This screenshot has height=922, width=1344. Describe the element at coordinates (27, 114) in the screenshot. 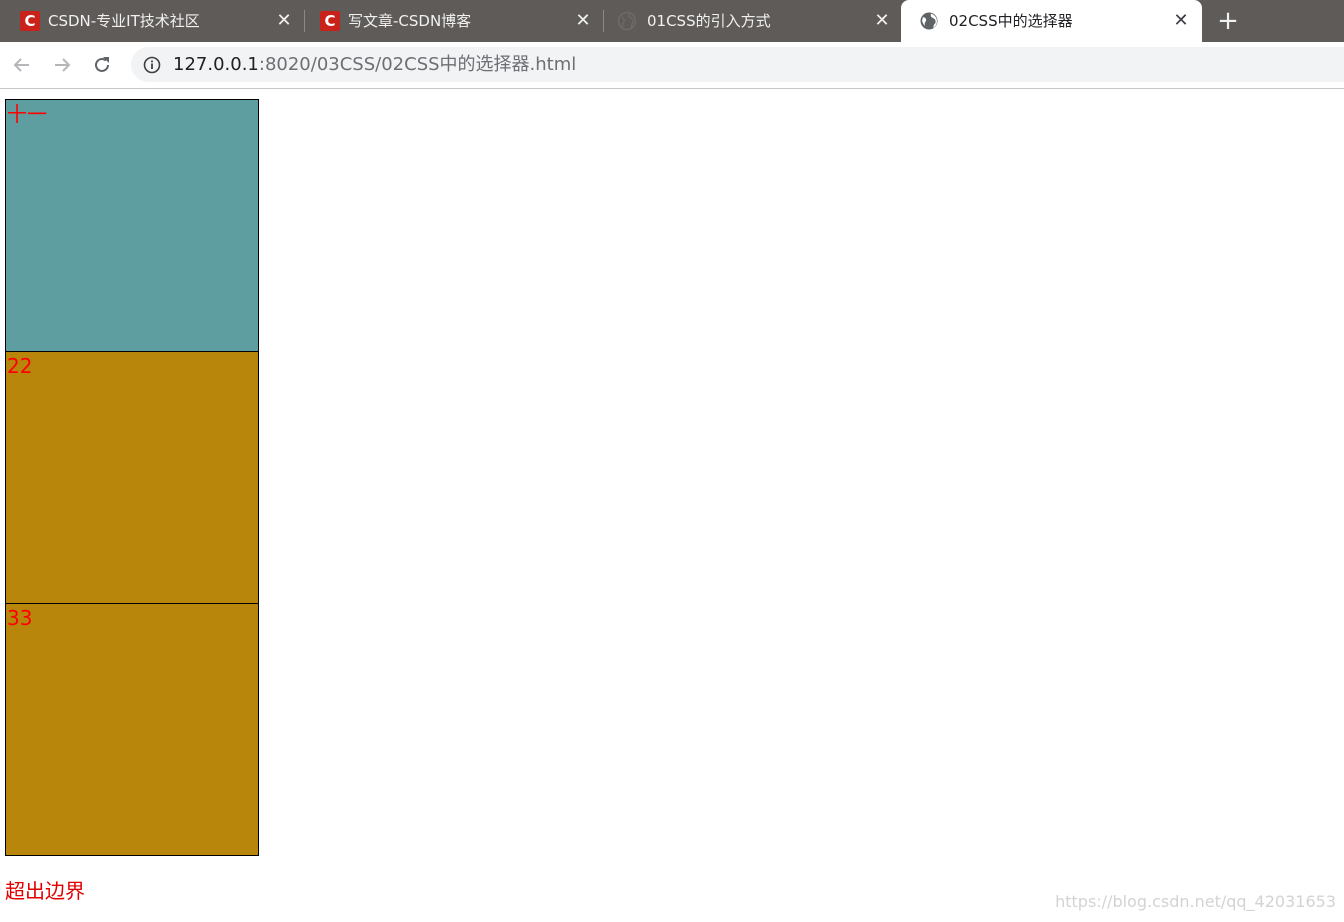

I see `box-label: 十一` at that location.